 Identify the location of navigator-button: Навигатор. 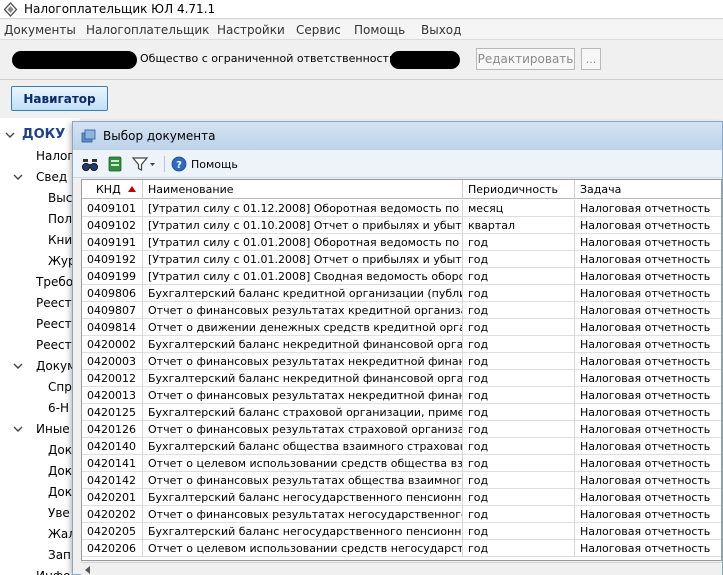
(59, 98).